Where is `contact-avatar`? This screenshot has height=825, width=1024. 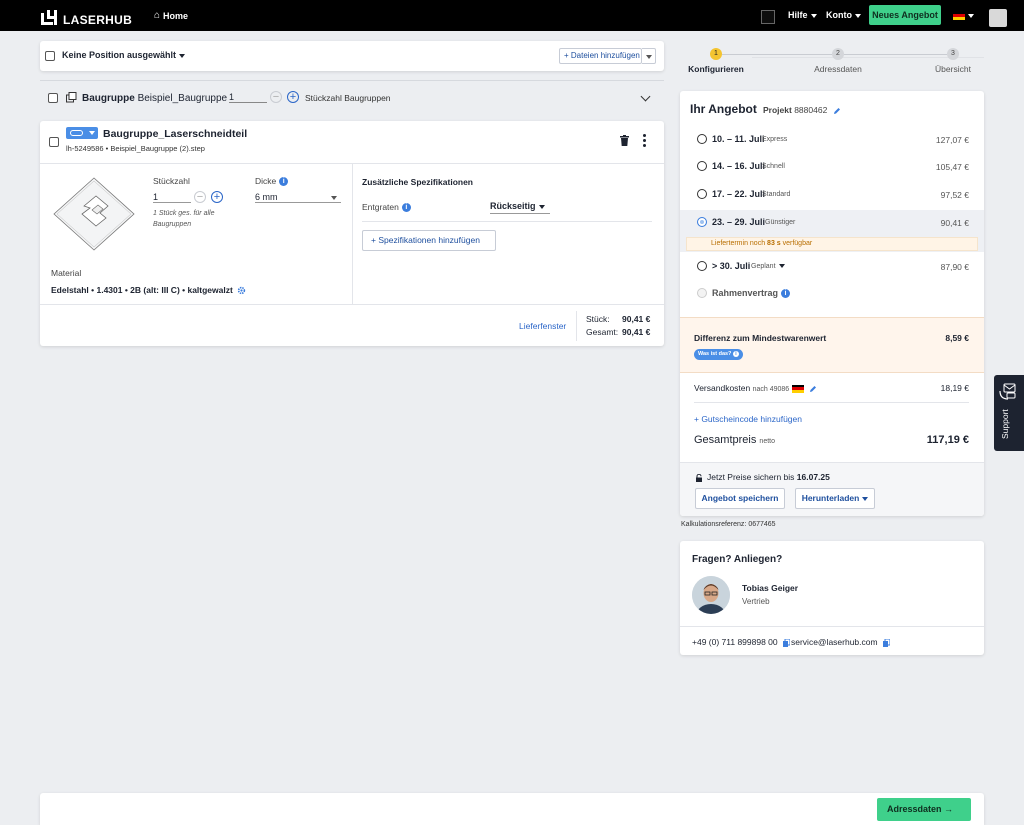 contact-avatar is located at coordinates (711, 595).